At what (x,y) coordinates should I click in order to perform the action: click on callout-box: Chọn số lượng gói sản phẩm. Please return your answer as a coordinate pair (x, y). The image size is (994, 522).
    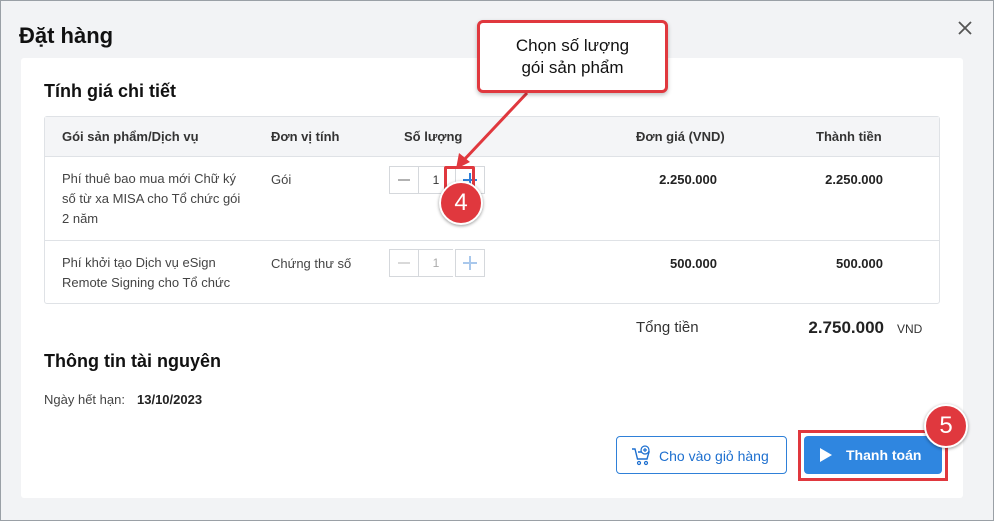
    Looking at the image, I should click on (572, 56).